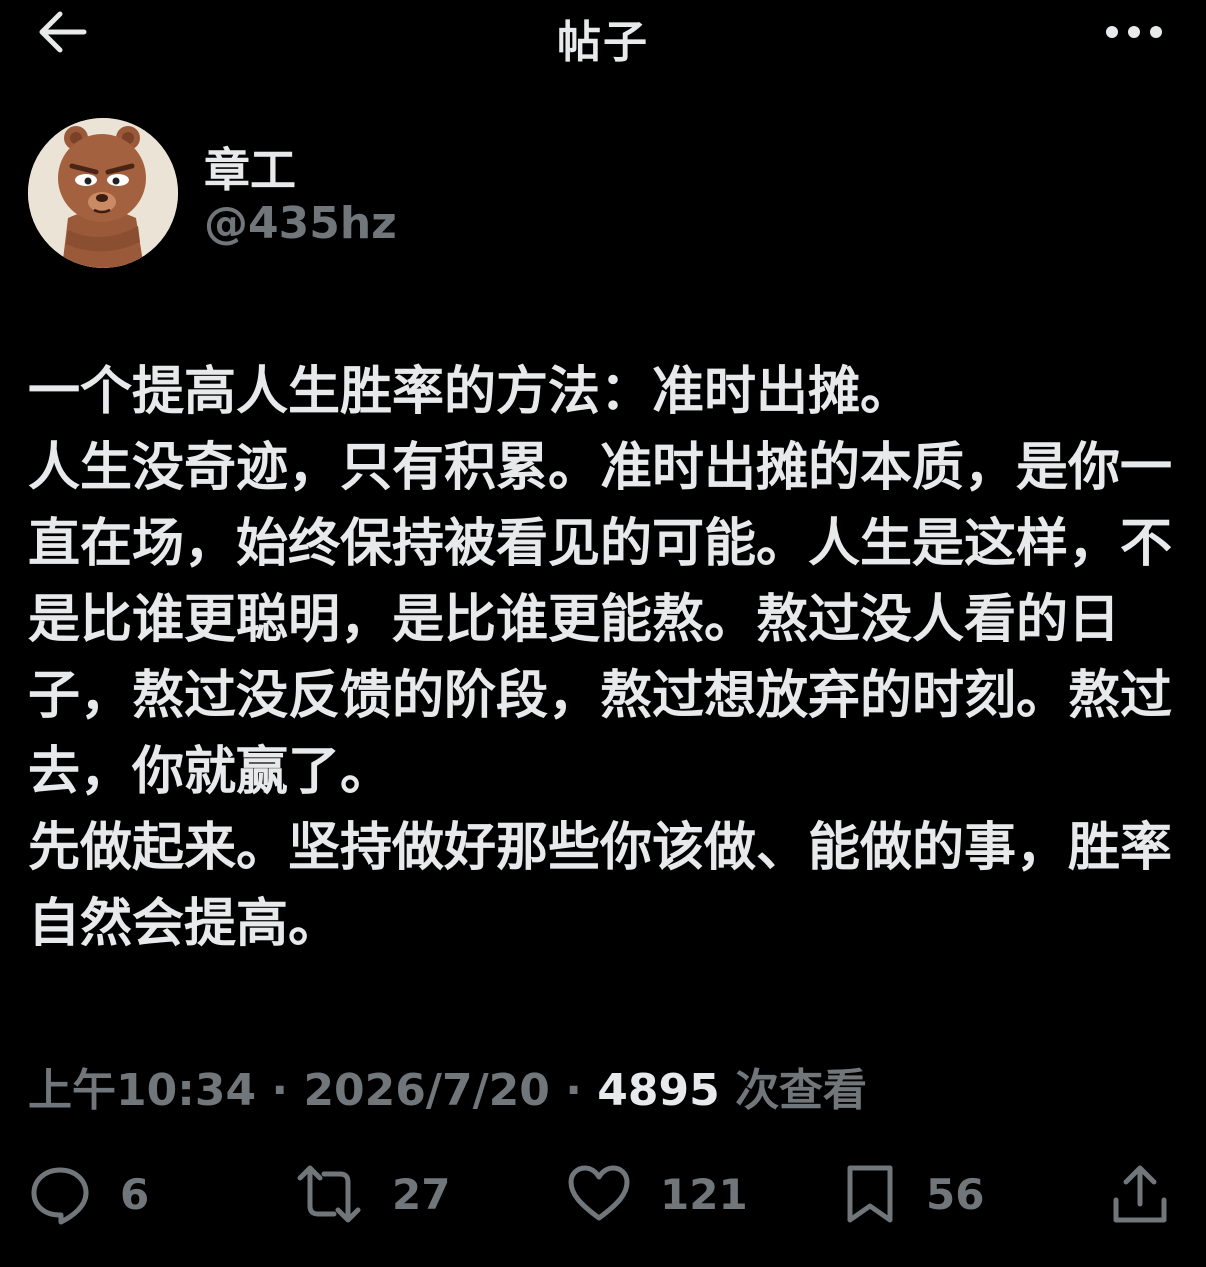  What do you see at coordinates (329, 1194) in the screenshot?
I see `repost-icon` at bounding box center [329, 1194].